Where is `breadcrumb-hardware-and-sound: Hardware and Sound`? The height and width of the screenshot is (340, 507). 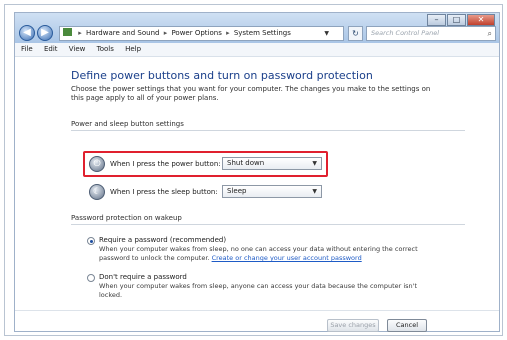
breadcrumb-hardware-and-sound: Hardware and Sound is located at coordinates (122, 33).